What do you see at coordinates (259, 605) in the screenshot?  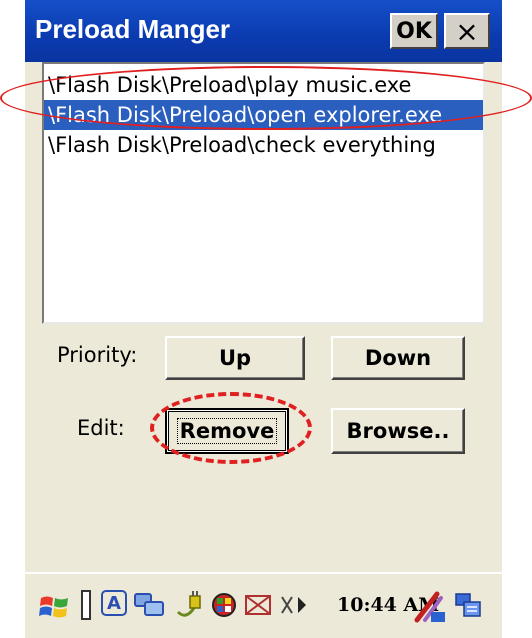 I see `signal-muted-icon` at bounding box center [259, 605].